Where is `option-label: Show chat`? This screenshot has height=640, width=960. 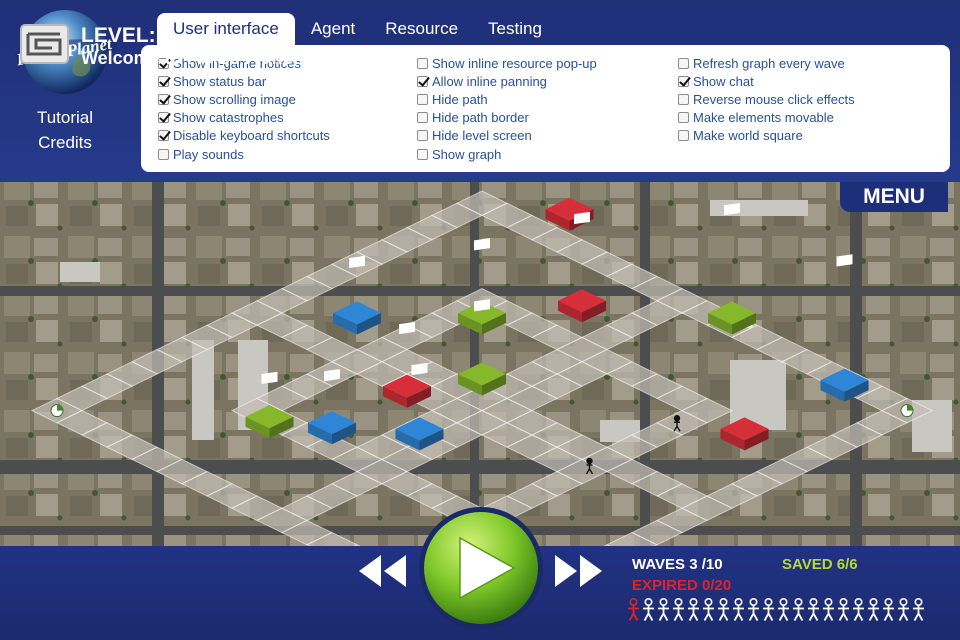 option-label: Show chat is located at coordinates (723, 81).